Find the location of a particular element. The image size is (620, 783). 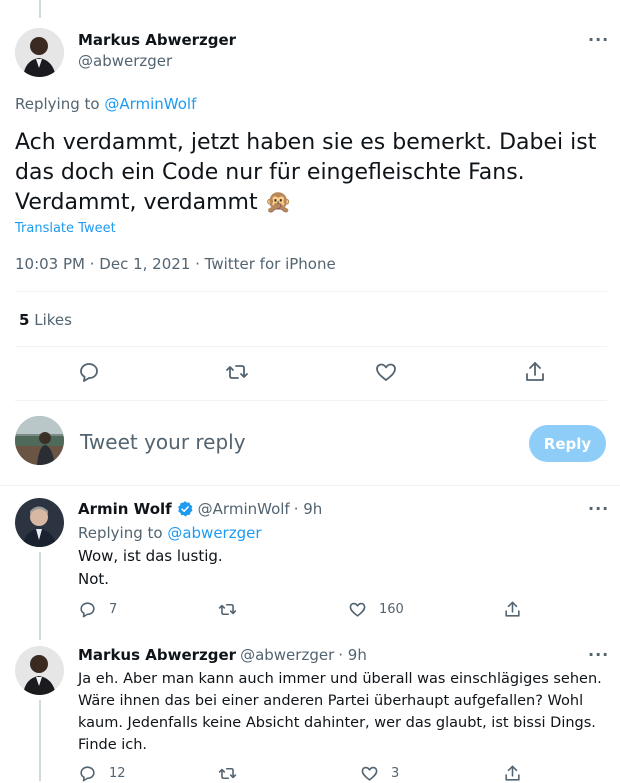

reply-count: 12 is located at coordinates (117, 773).